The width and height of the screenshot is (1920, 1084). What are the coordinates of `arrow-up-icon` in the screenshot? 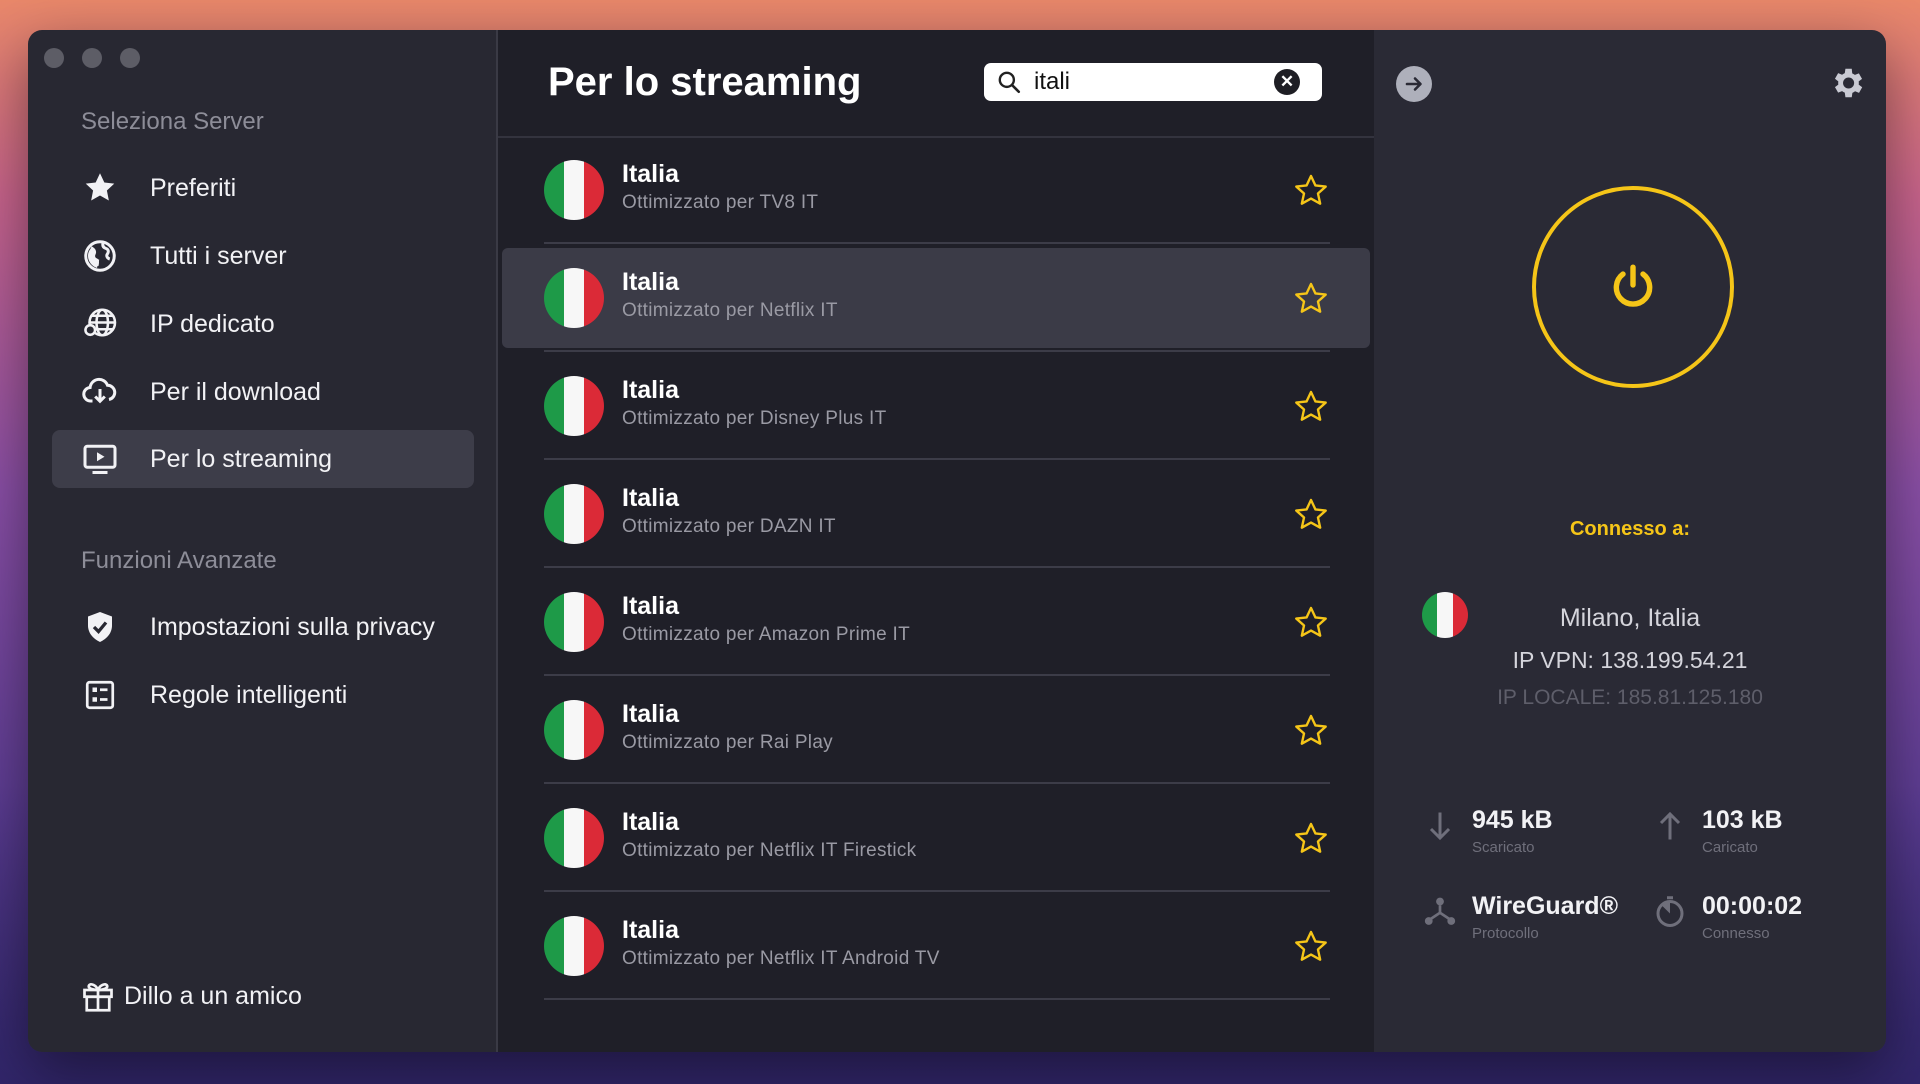 It's located at (1670, 825).